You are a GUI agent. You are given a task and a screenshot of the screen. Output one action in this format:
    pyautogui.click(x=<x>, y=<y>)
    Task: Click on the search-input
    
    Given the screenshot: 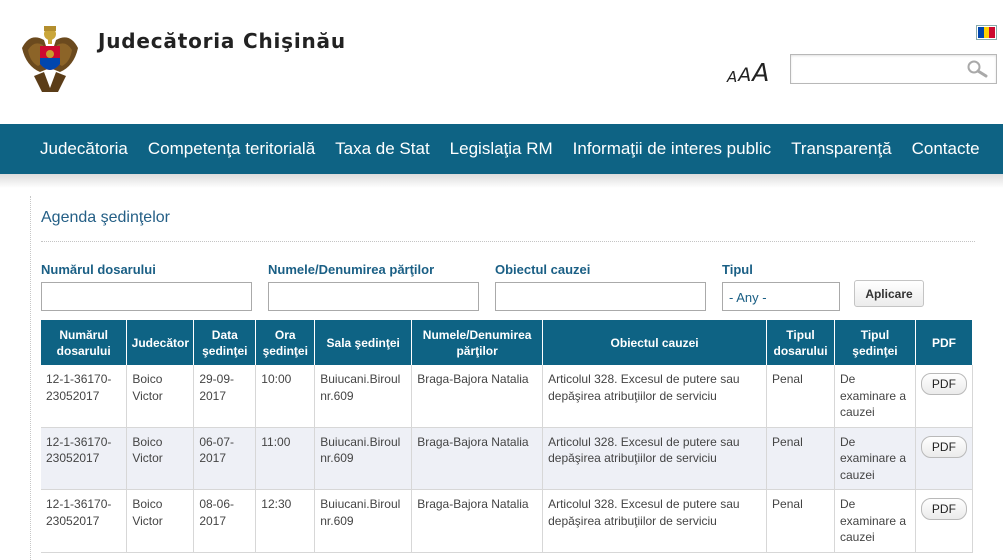 What is the action you would take?
    pyautogui.click(x=893, y=69)
    